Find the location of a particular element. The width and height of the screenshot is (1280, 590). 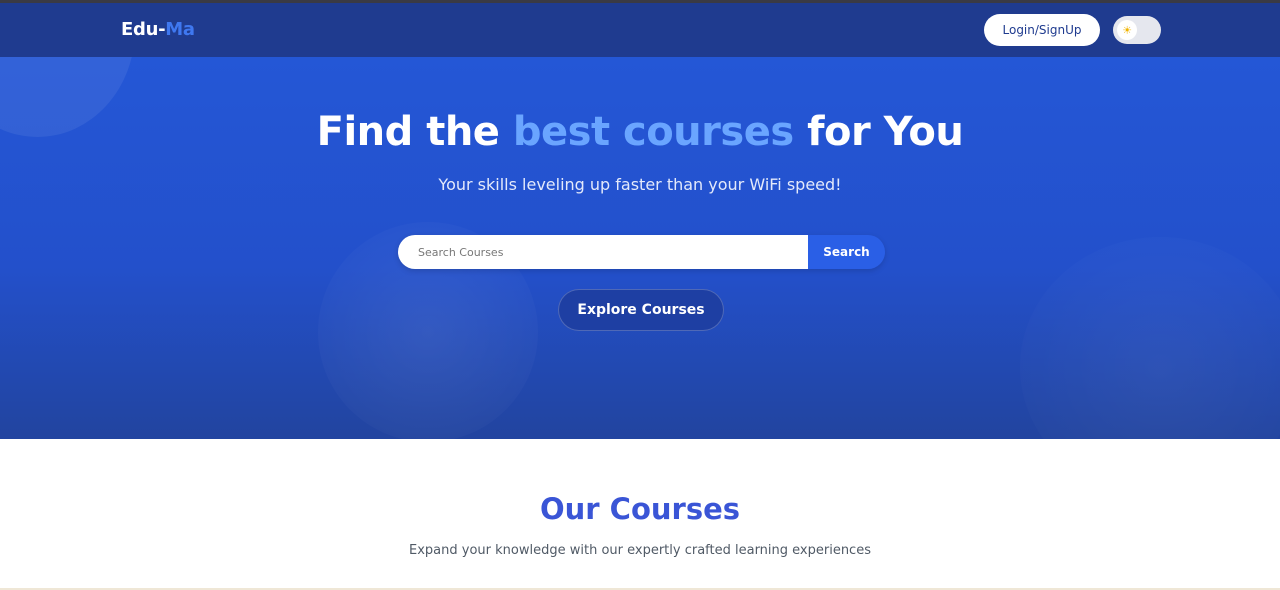

hero-title-highlight: best courses is located at coordinates (653, 132).